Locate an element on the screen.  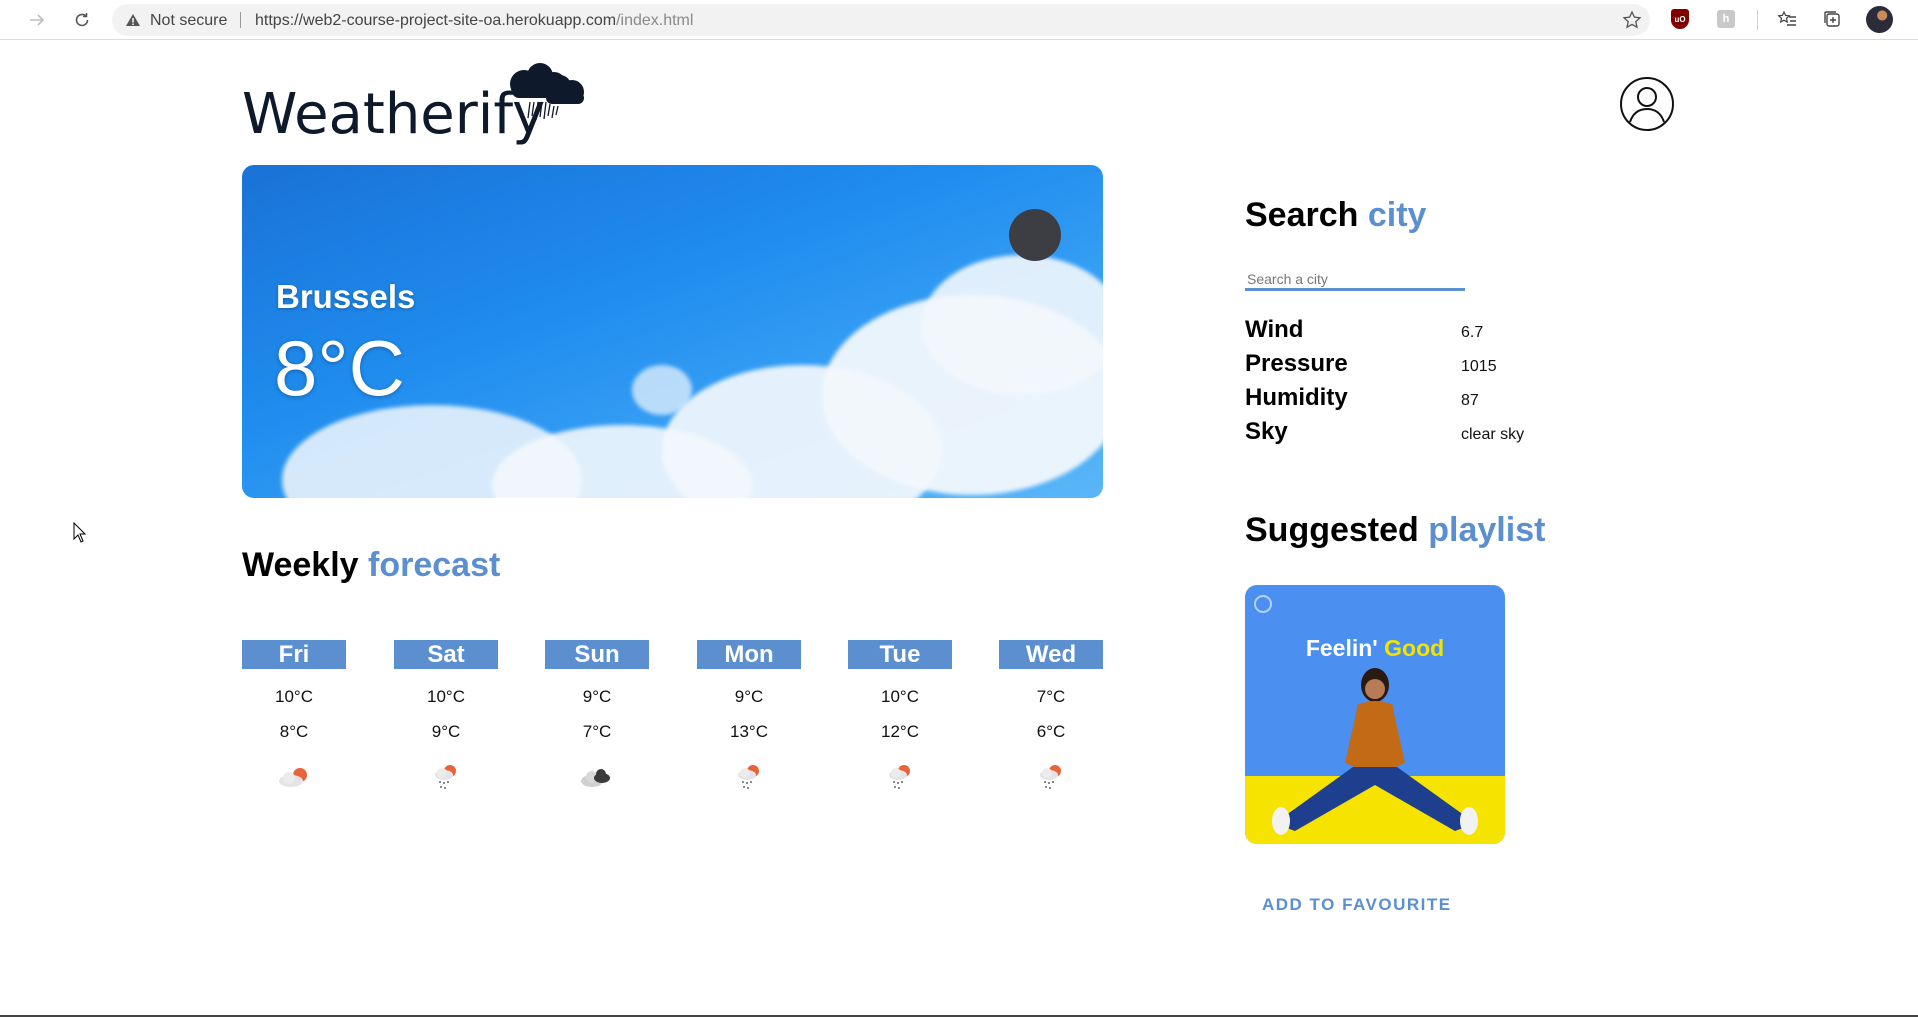
forecast-low-temp: 13°C is located at coordinates (749, 731).